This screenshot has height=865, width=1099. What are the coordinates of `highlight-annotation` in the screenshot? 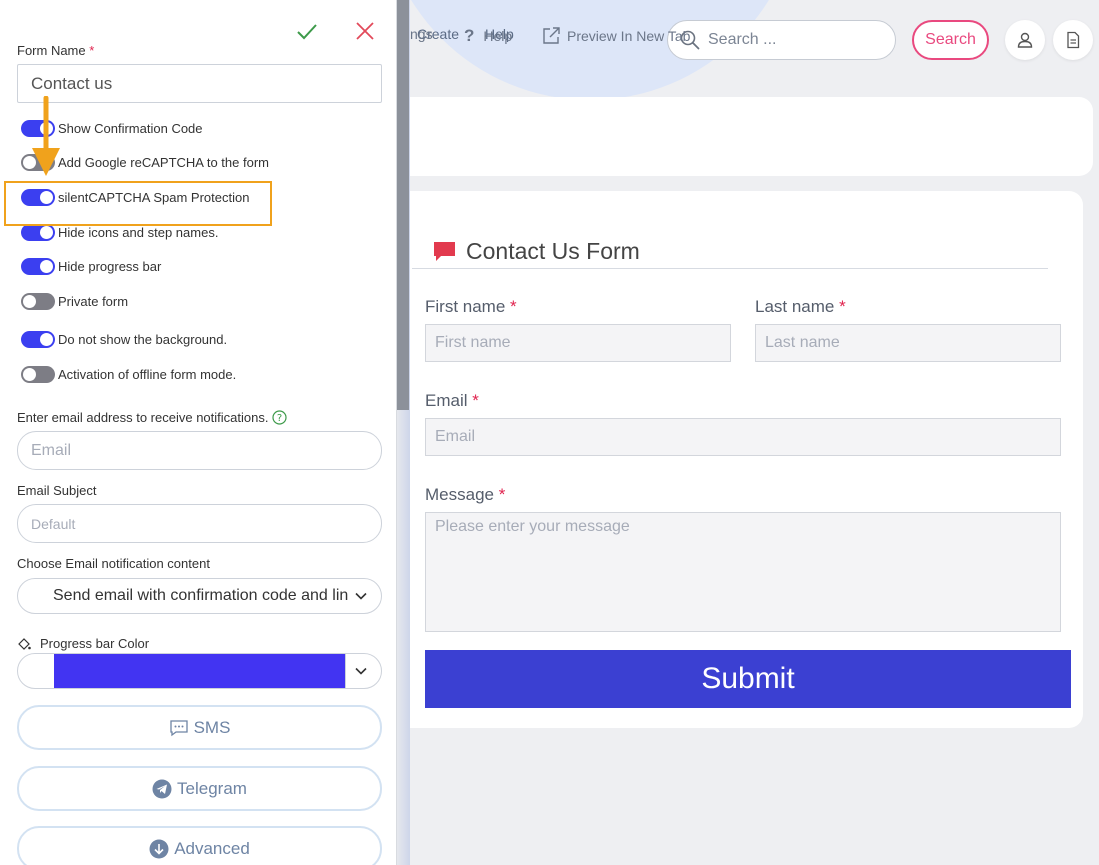 It's located at (138, 203).